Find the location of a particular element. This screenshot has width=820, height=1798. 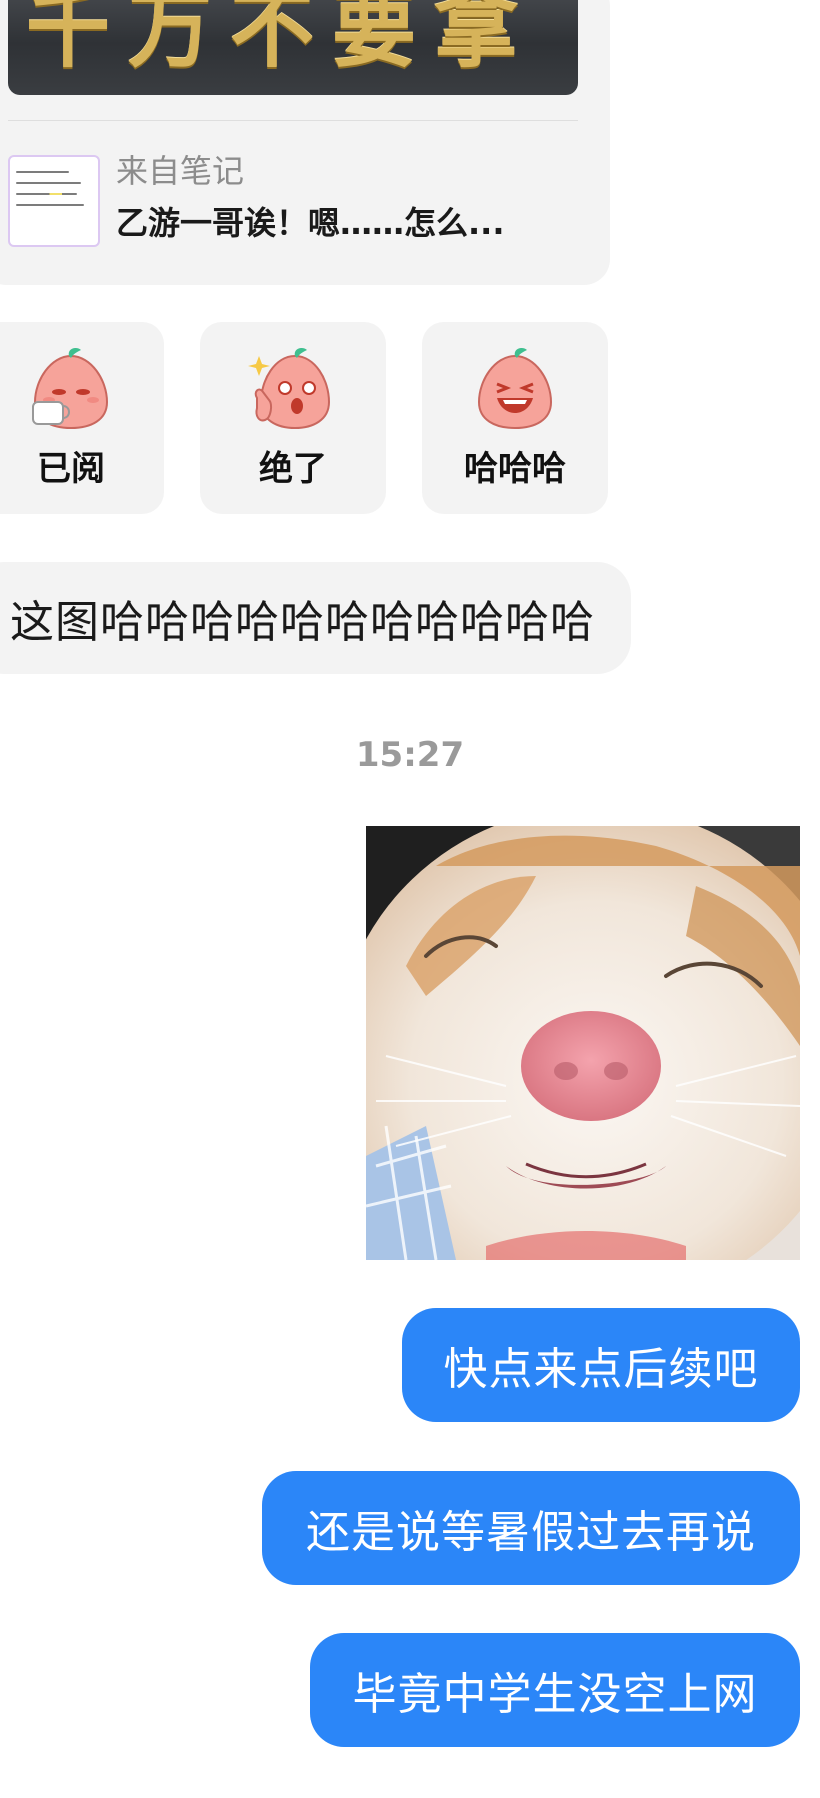

sticker-reply-read: 已阅 is located at coordinates (82, 418).